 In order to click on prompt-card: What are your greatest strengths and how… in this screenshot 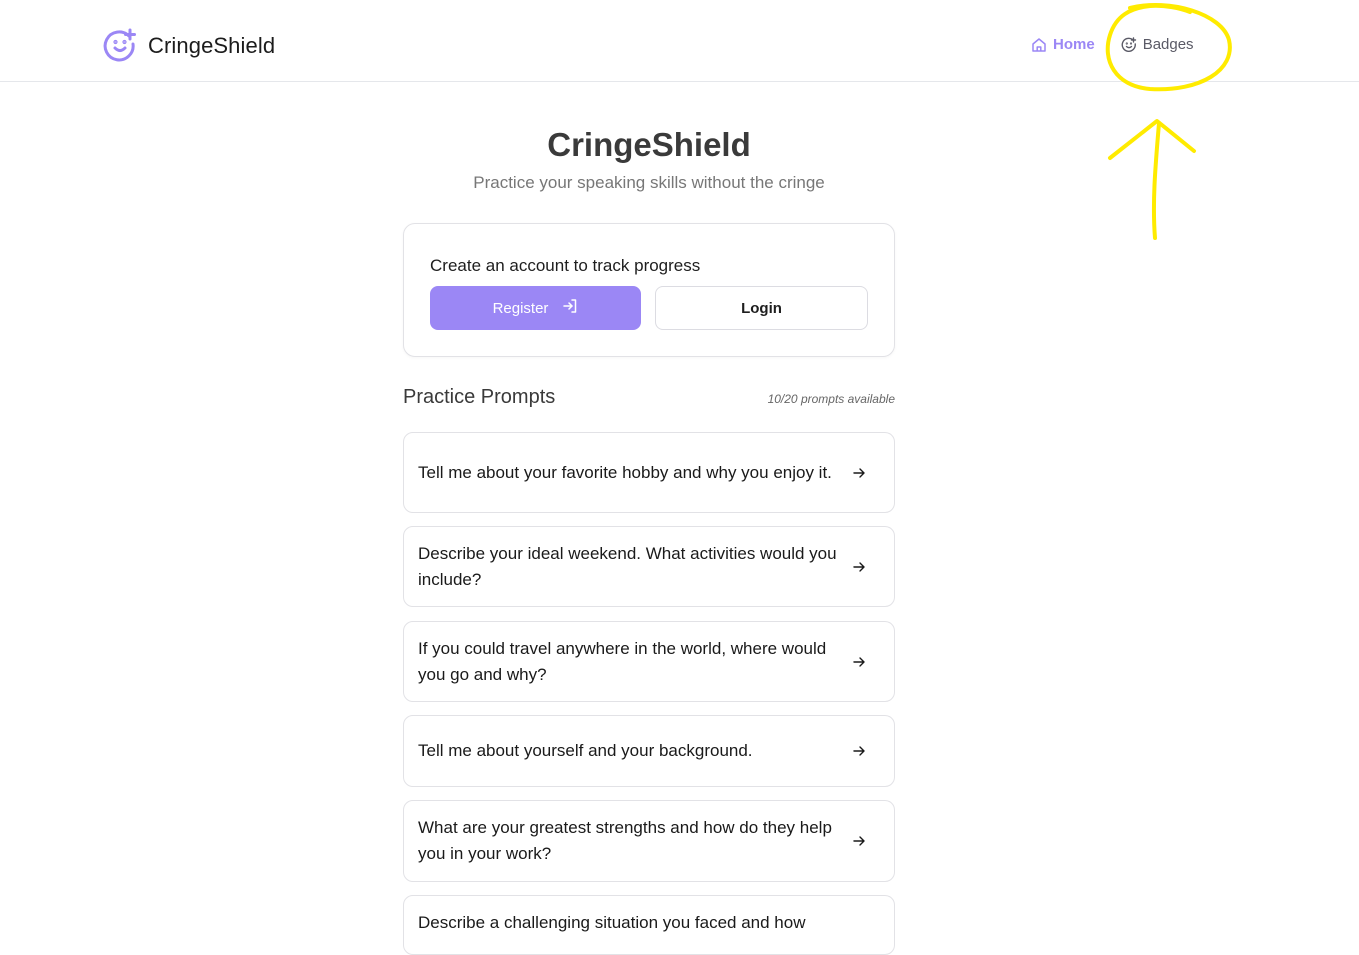, I will do `click(649, 841)`.